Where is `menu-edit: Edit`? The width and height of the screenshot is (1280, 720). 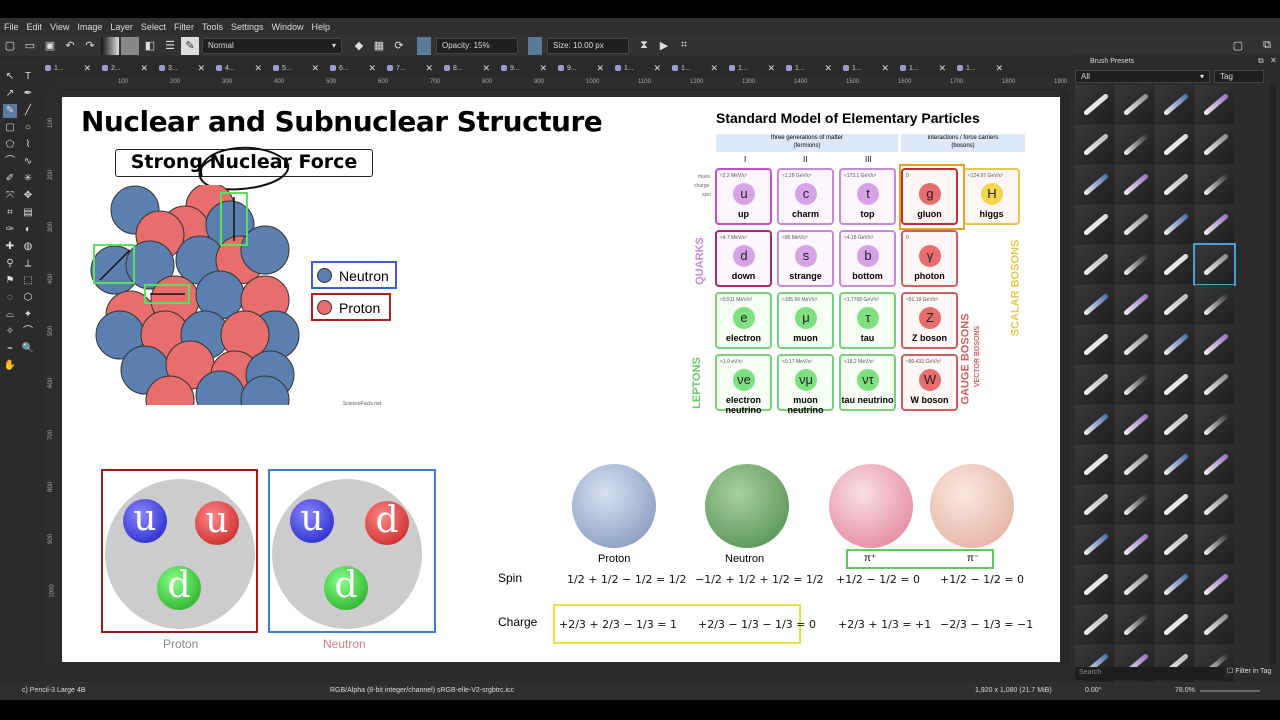
menu-edit: Edit is located at coordinates (35, 27).